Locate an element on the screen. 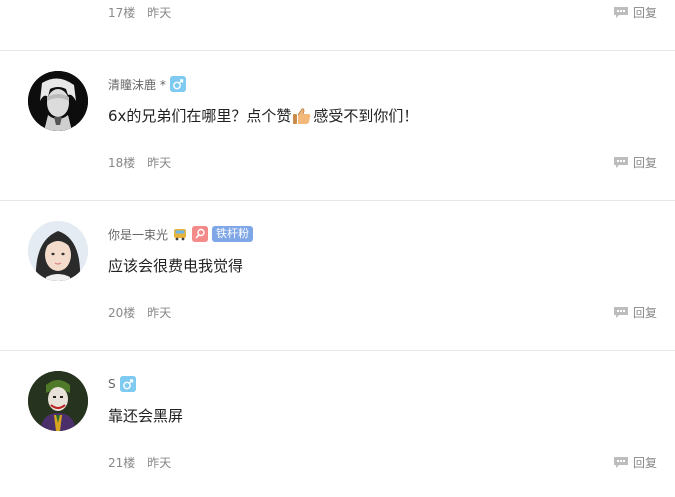 The image size is (675, 497). comment-meta: 17楼 昨天 is located at coordinates (139, 12).